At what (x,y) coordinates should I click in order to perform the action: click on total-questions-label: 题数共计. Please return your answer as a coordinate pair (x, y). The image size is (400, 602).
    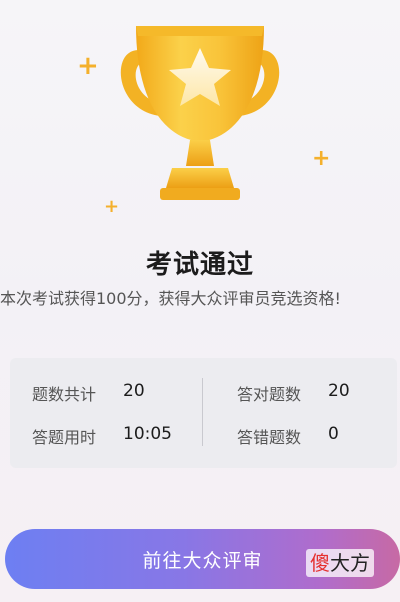
    Looking at the image, I should click on (64, 394).